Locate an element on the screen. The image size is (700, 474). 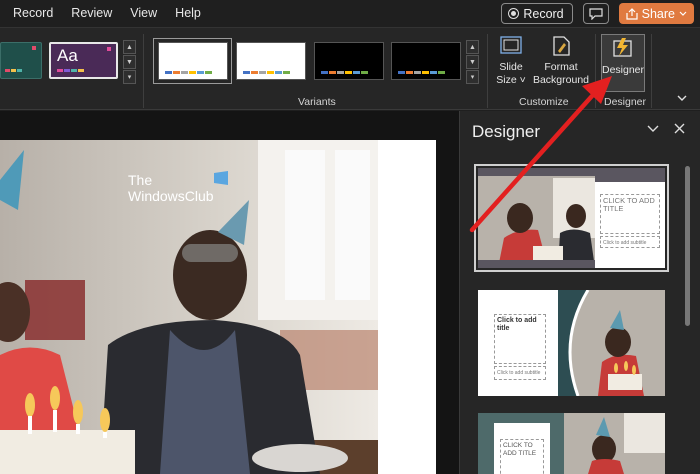
format-background-label-2: Background is located at coordinates (561, 80).